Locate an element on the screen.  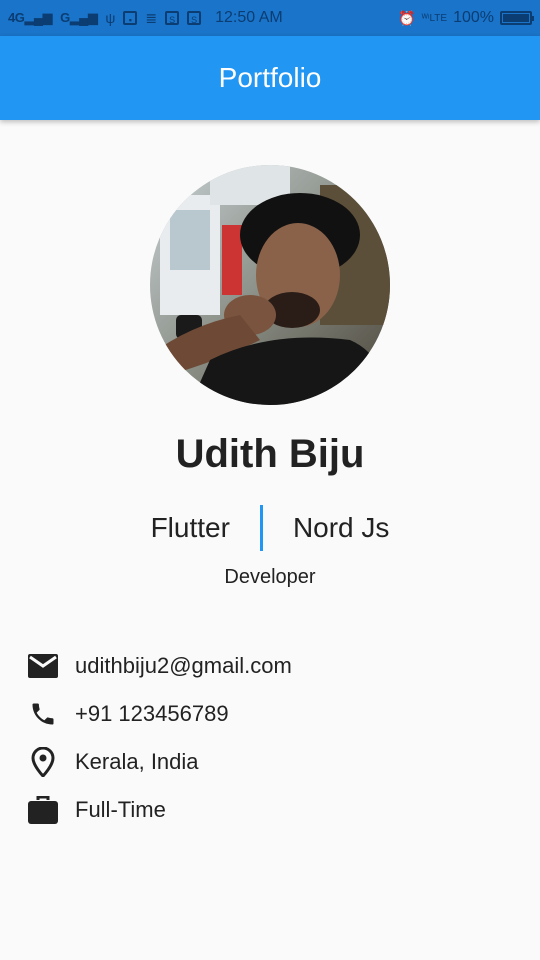
usb-icon: ψ is located at coordinates (110, 18).